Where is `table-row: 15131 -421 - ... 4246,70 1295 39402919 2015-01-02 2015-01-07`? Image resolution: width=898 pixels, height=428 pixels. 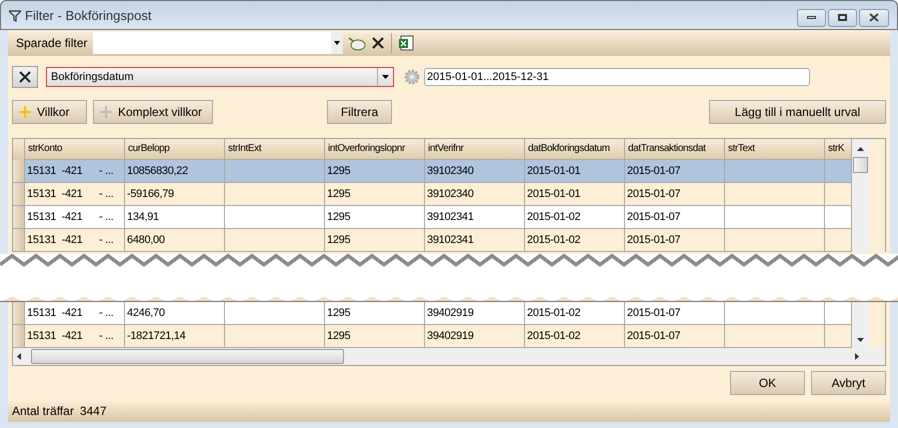
table-row: 15131 -421 - ... 4246,70 1295 39402919 2015-01-02 2015-01-07 is located at coordinates (432, 313).